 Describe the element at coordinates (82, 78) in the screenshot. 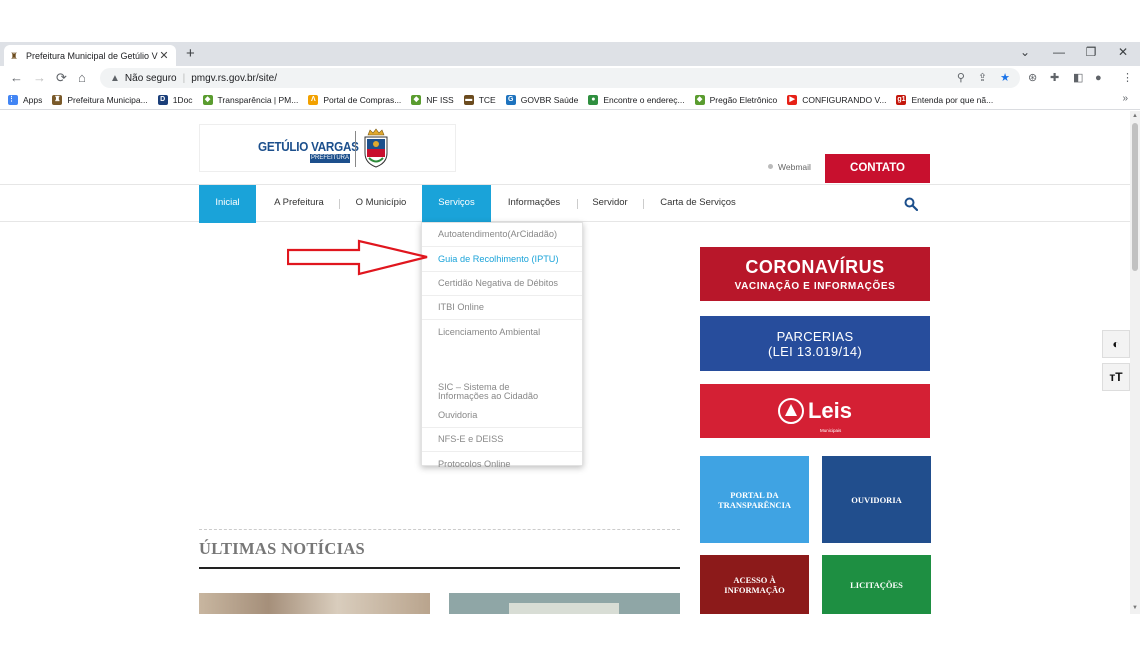

I see `home-icon: ⌂` at that location.